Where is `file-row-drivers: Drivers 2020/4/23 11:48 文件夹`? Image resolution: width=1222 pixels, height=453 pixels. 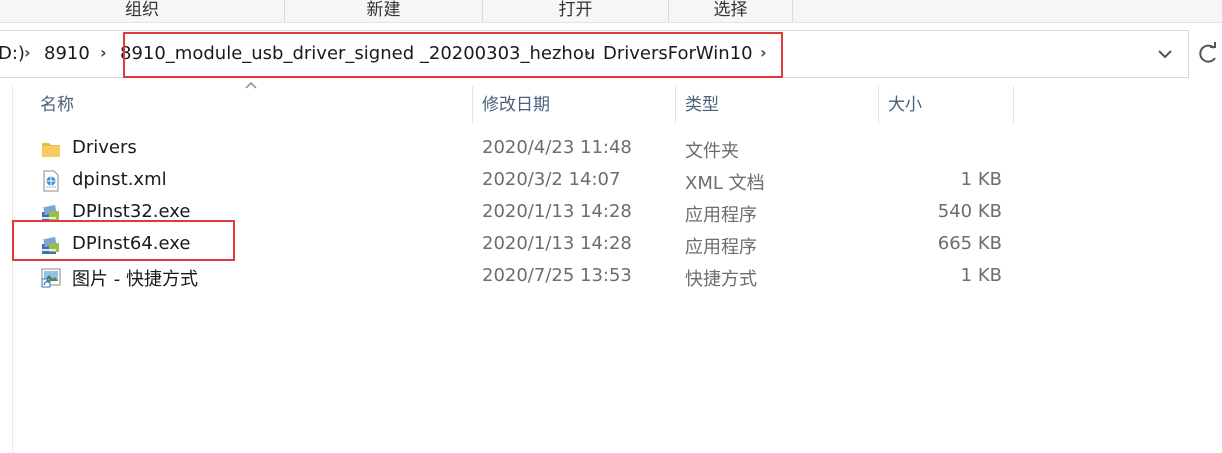 file-row-drivers: Drivers 2020/4/23 11:48 文件夹 is located at coordinates (526, 149).